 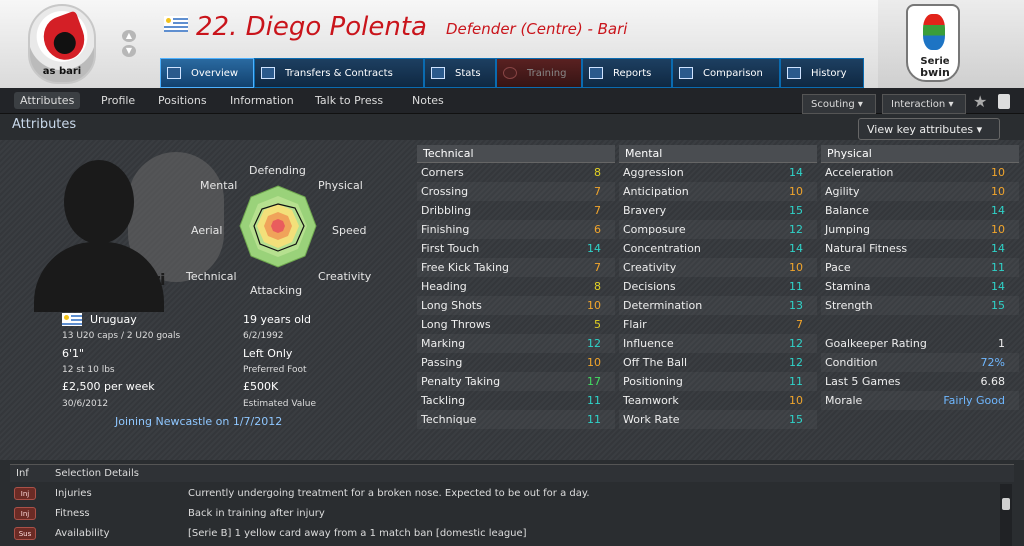 I want to click on subnav-talk-to-press: Talk to Press, so click(x=349, y=100).